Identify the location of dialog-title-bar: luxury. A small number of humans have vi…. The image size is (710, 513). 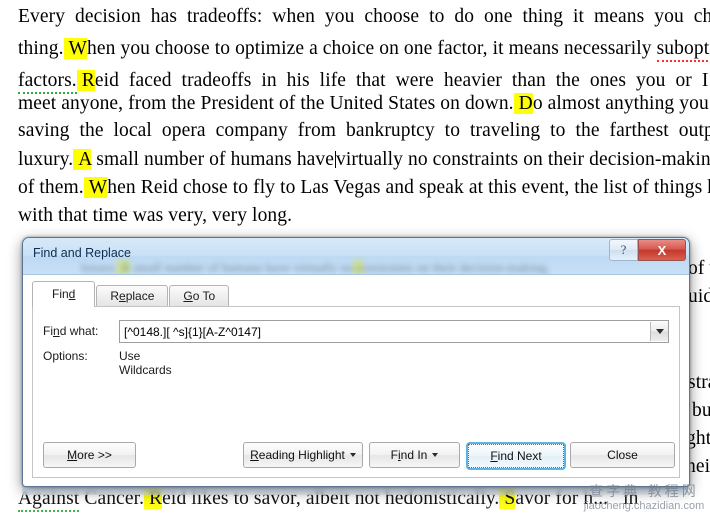
(356, 256).